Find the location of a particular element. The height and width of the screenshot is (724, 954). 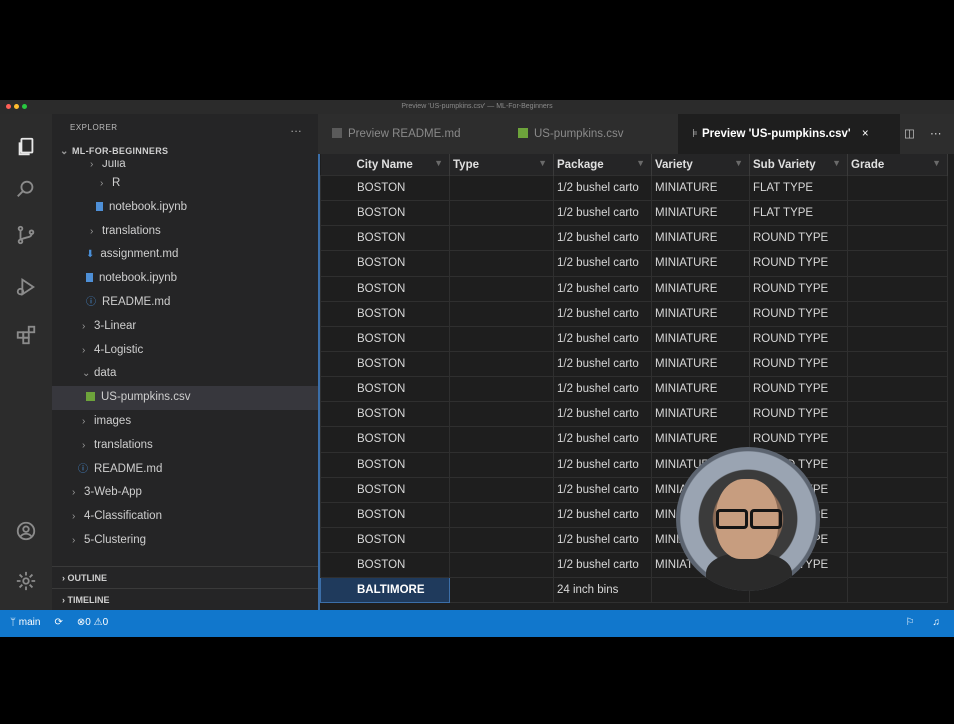

tree-item: › translations is located at coordinates (185, 232).